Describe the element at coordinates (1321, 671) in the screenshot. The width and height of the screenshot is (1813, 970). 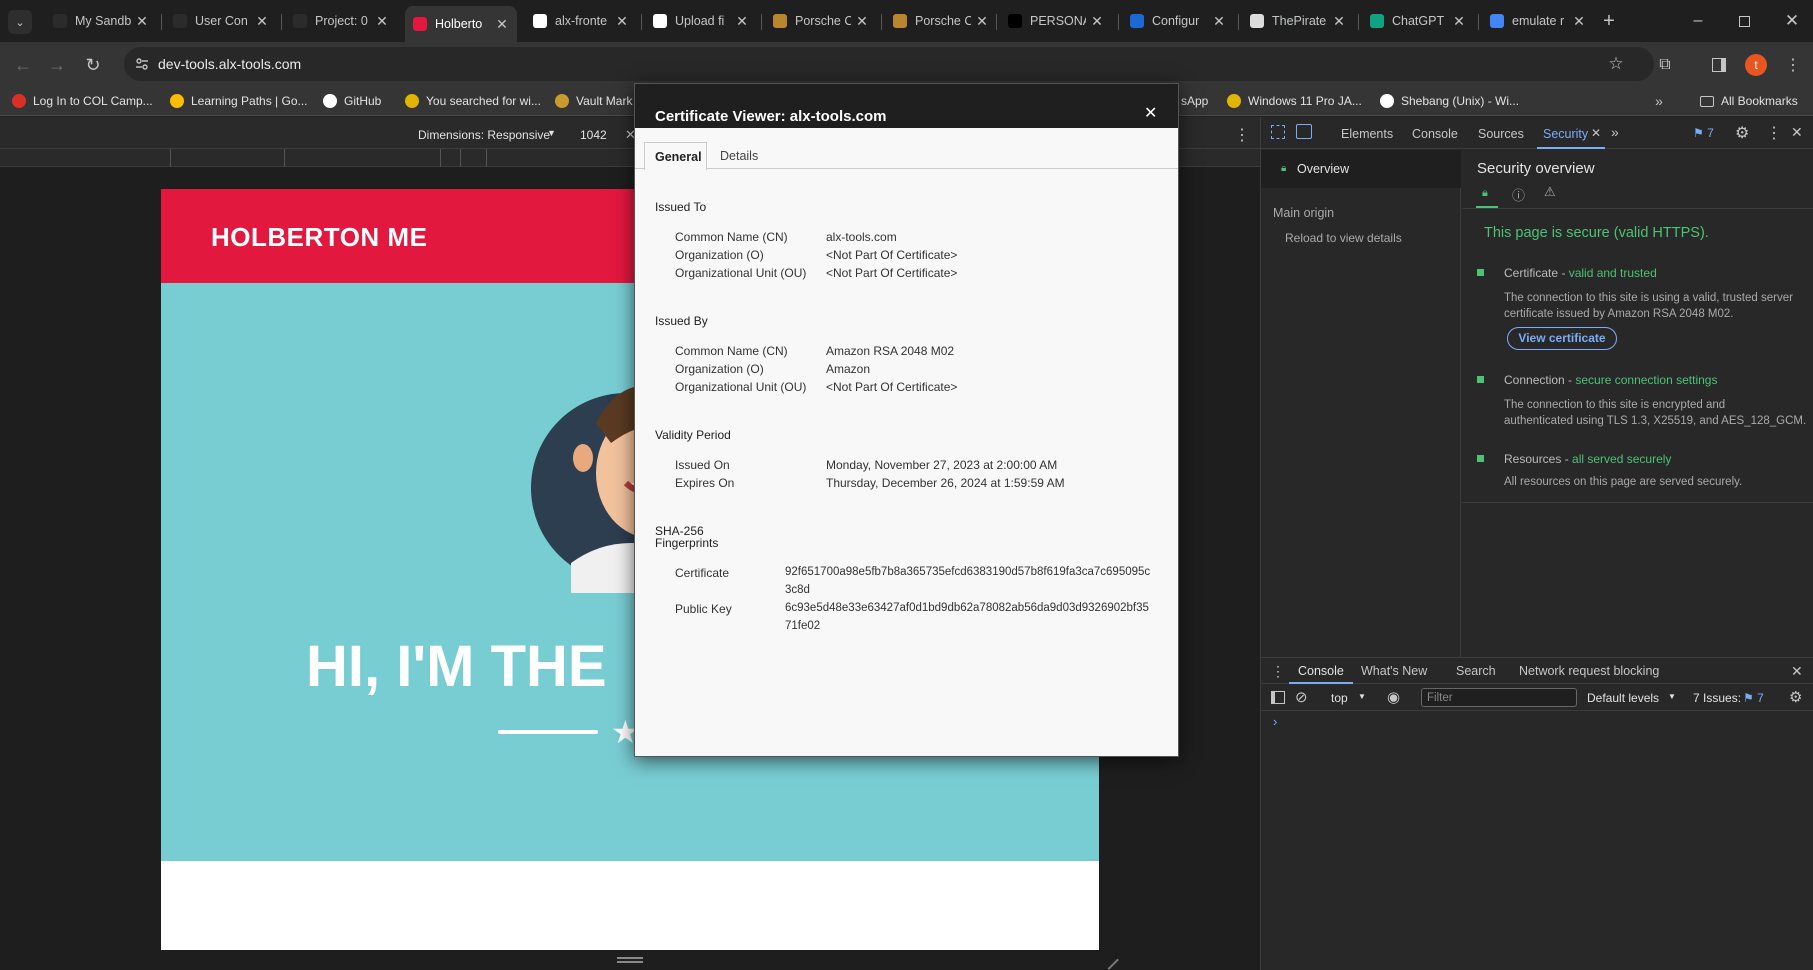
I see `drawer-tab-console: Console` at that location.